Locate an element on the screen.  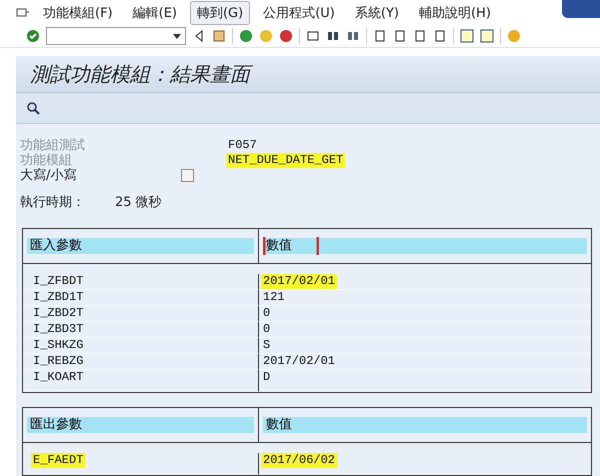
parameter-name: E_FAEDT is located at coordinates (58, 460).